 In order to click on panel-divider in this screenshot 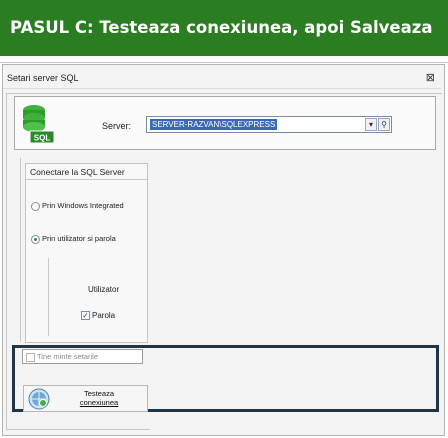, I will do `click(20, 250)`.